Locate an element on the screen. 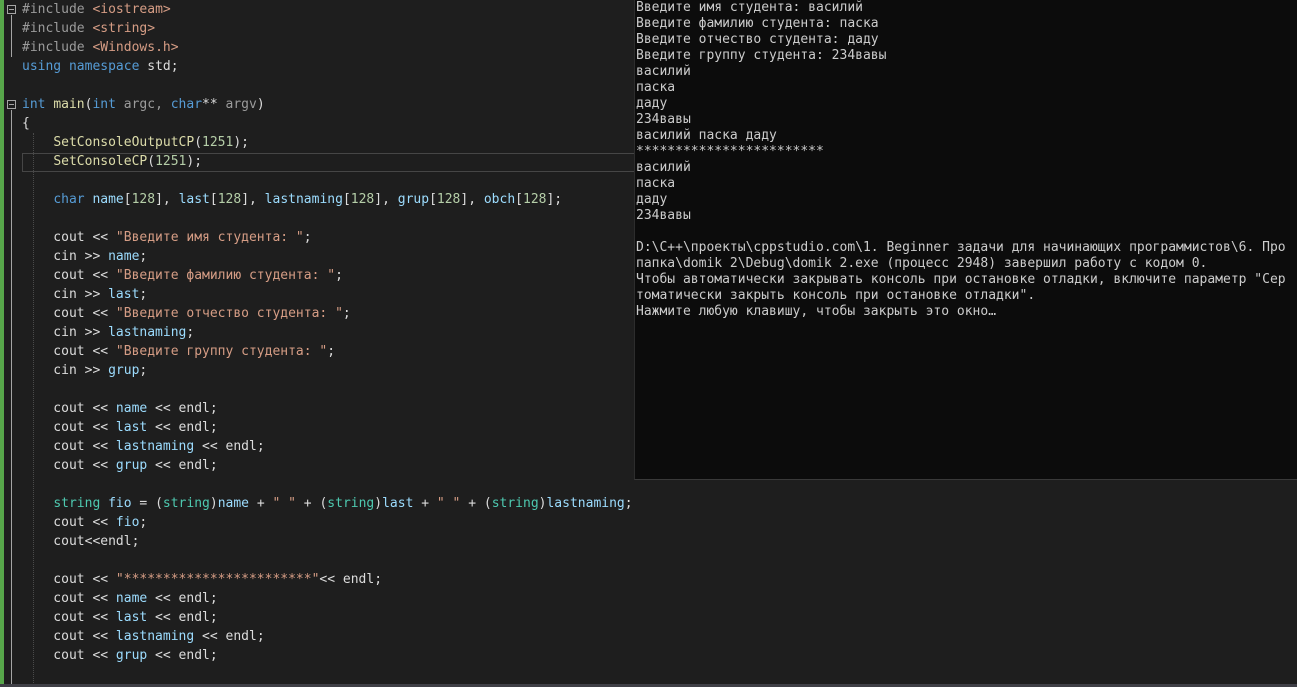 The width and height of the screenshot is (1297, 687). code-line: cin >> grup; is located at coordinates (327, 370).